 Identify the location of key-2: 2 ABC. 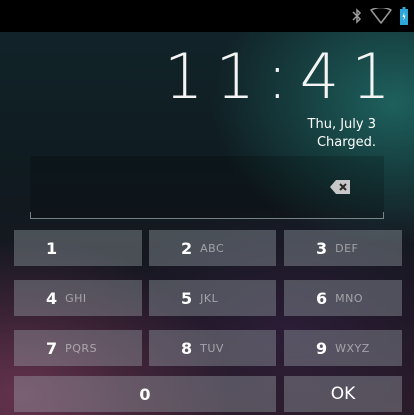
(212, 248).